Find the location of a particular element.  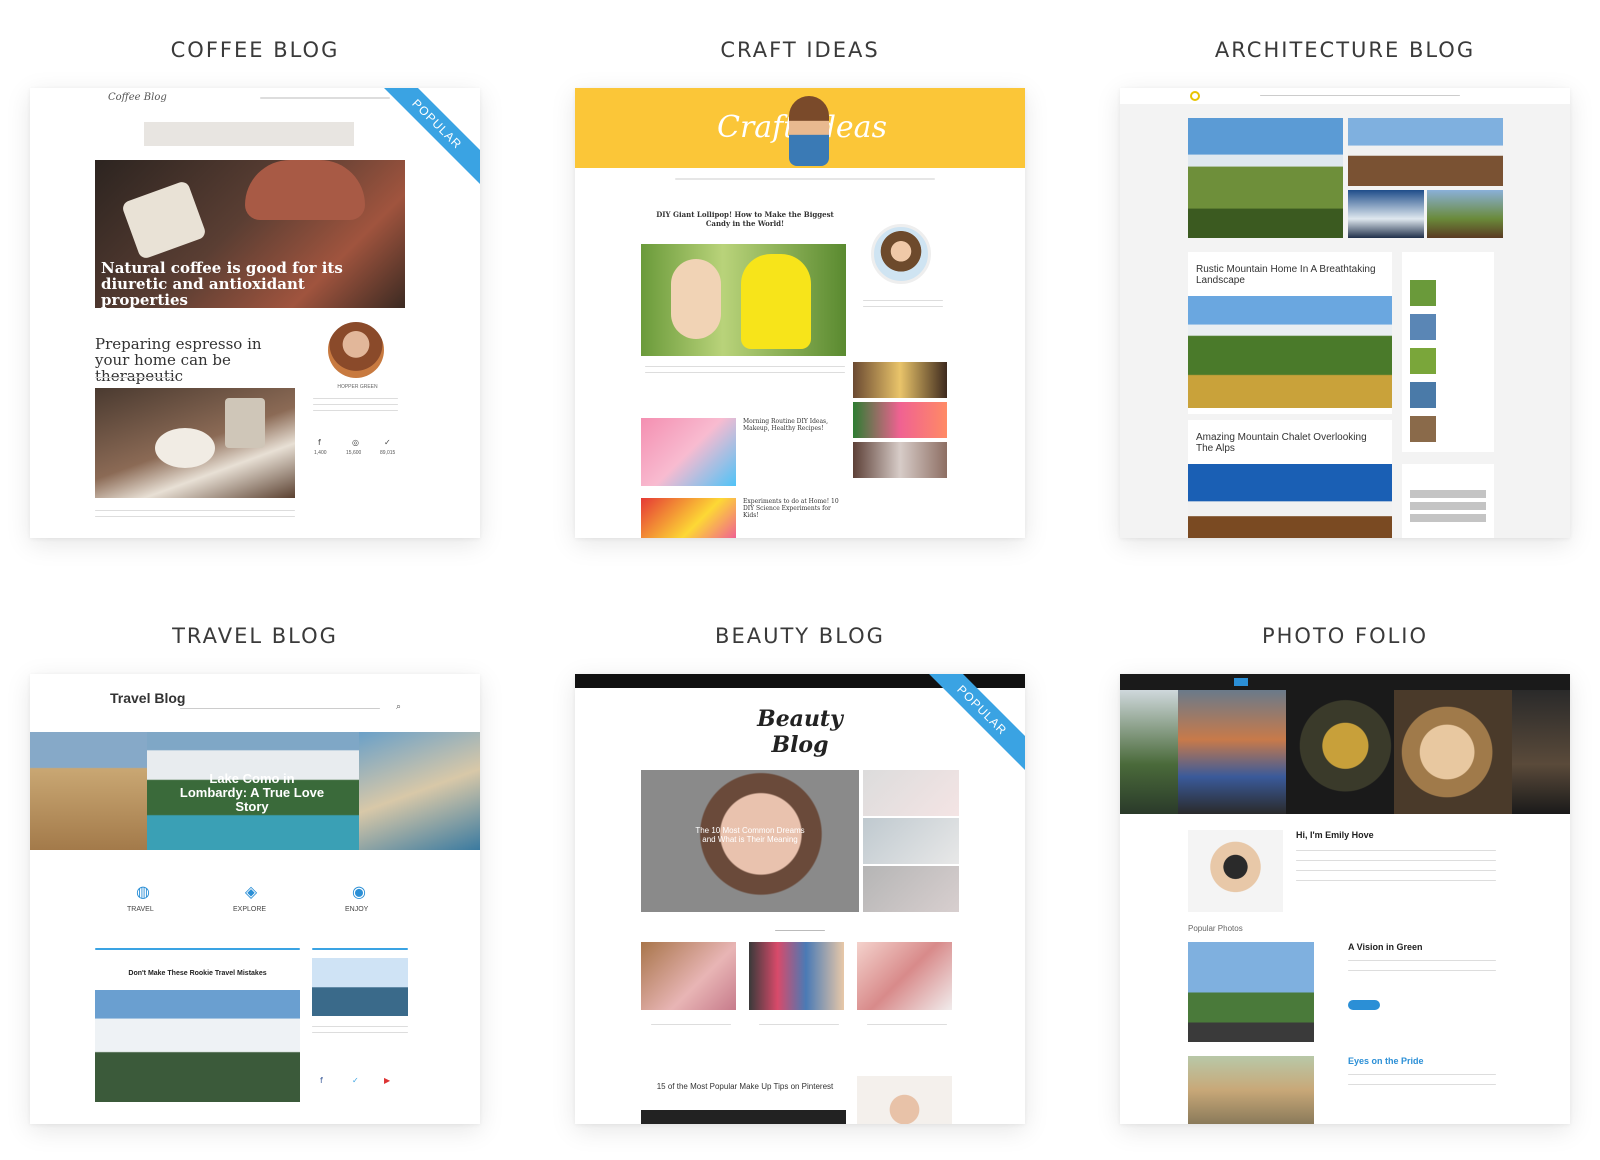

author-photo is located at coordinates (360, 987).